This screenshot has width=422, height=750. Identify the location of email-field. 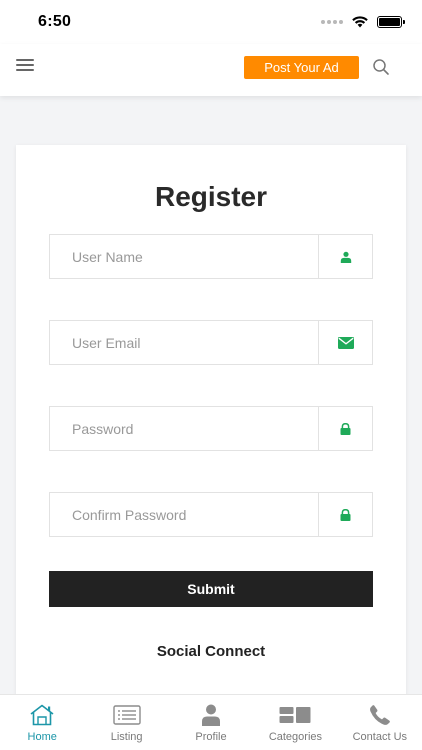
(211, 342).